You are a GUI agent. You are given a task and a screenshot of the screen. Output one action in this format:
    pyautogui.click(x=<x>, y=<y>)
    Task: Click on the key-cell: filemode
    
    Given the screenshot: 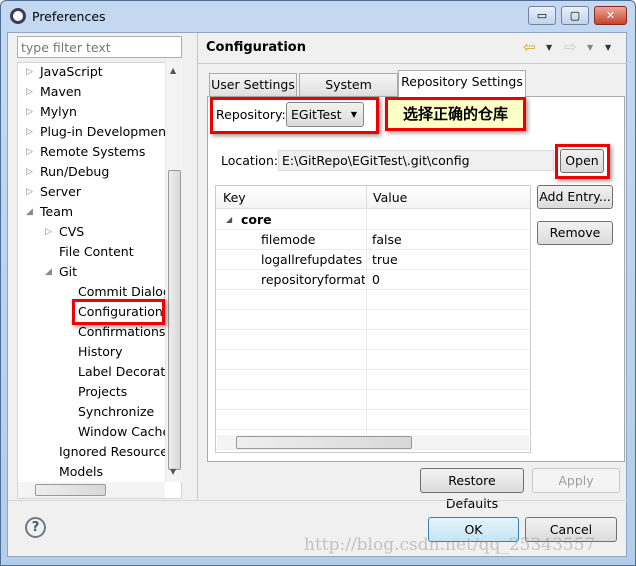 What is the action you would take?
    pyautogui.click(x=288, y=239)
    